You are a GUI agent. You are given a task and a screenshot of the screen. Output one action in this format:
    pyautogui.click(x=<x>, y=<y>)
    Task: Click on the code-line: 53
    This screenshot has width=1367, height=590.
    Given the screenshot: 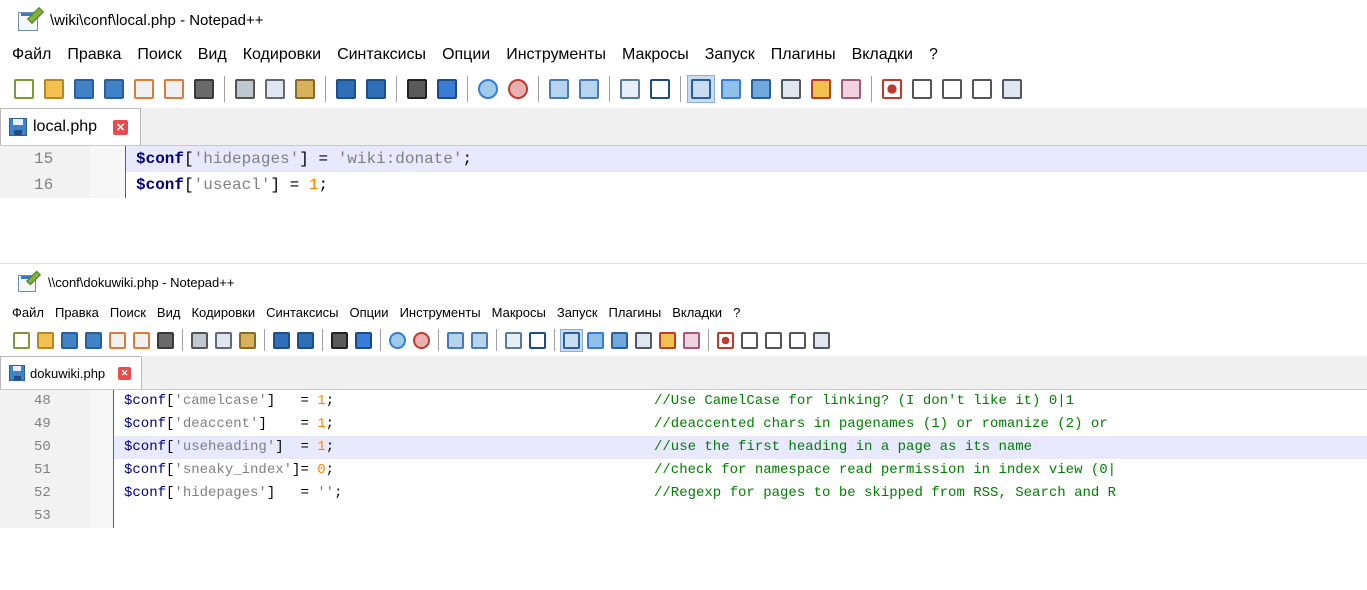 What is the action you would take?
    pyautogui.click(x=683, y=516)
    